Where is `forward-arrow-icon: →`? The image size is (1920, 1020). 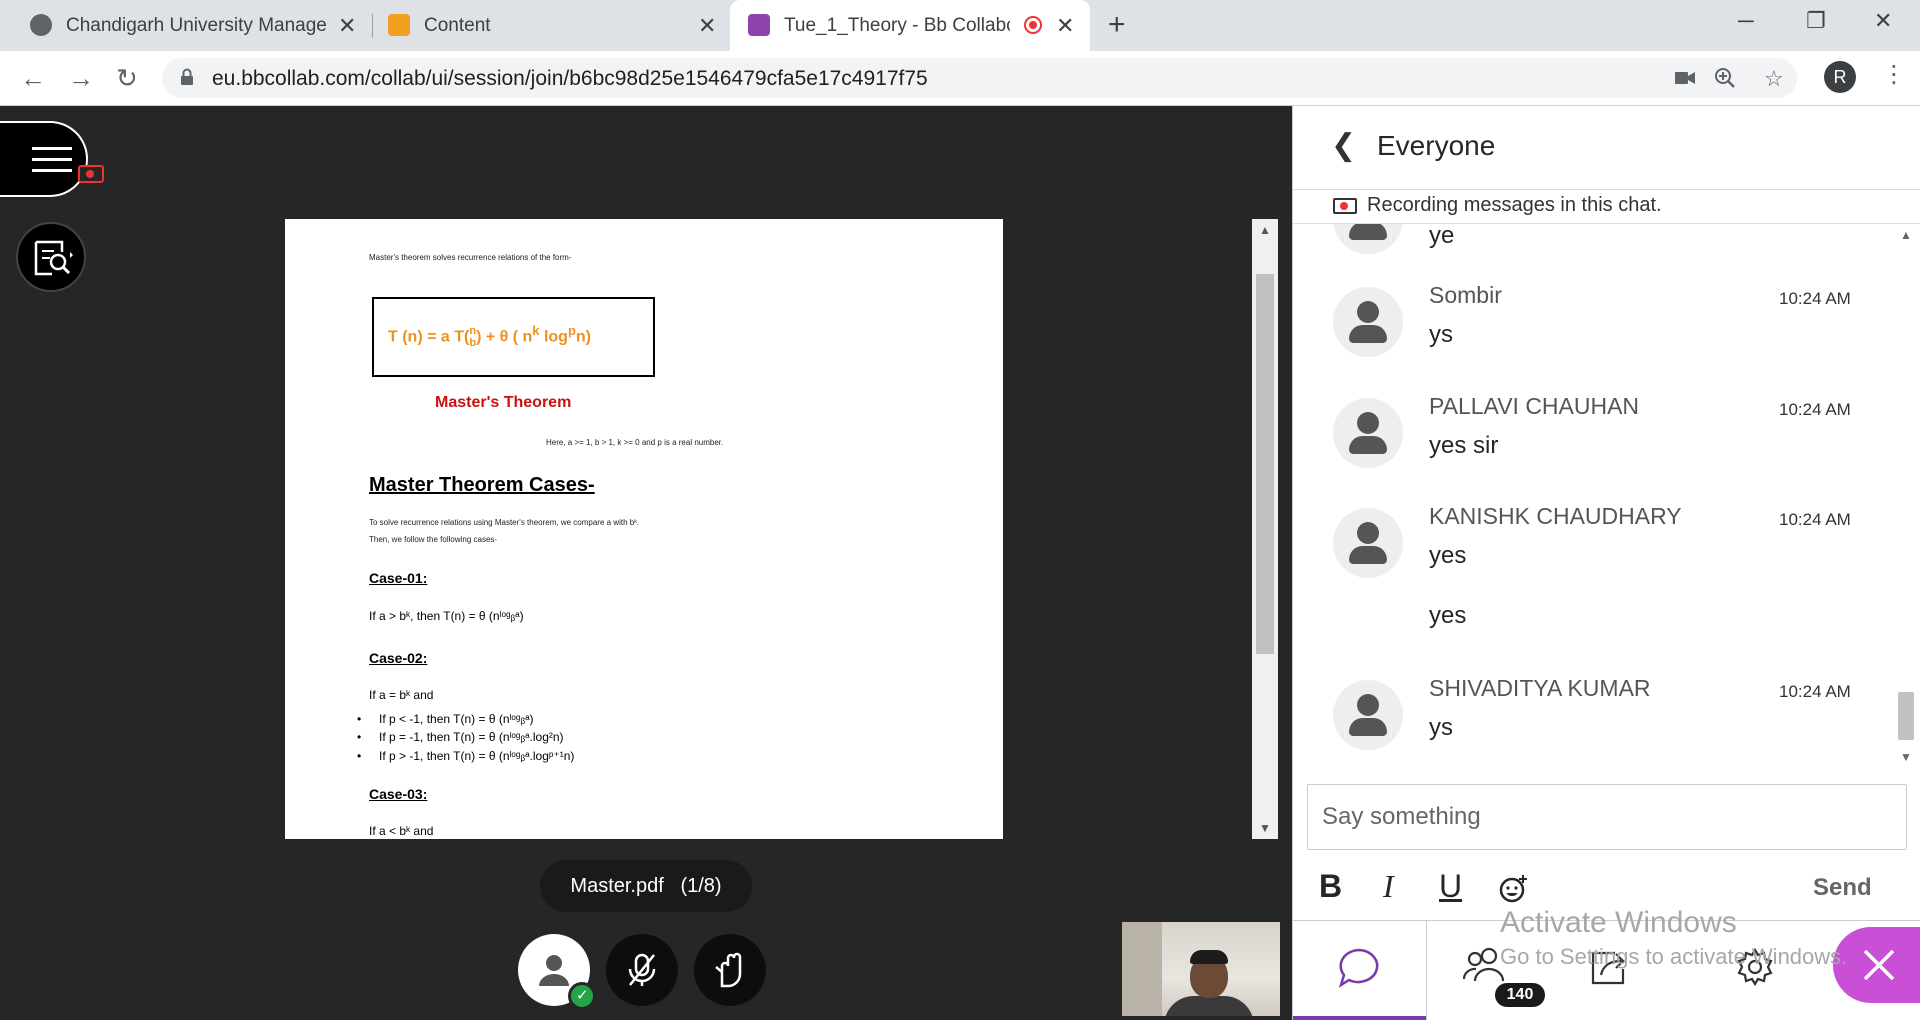 forward-arrow-icon: → is located at coordinates (81, 78).